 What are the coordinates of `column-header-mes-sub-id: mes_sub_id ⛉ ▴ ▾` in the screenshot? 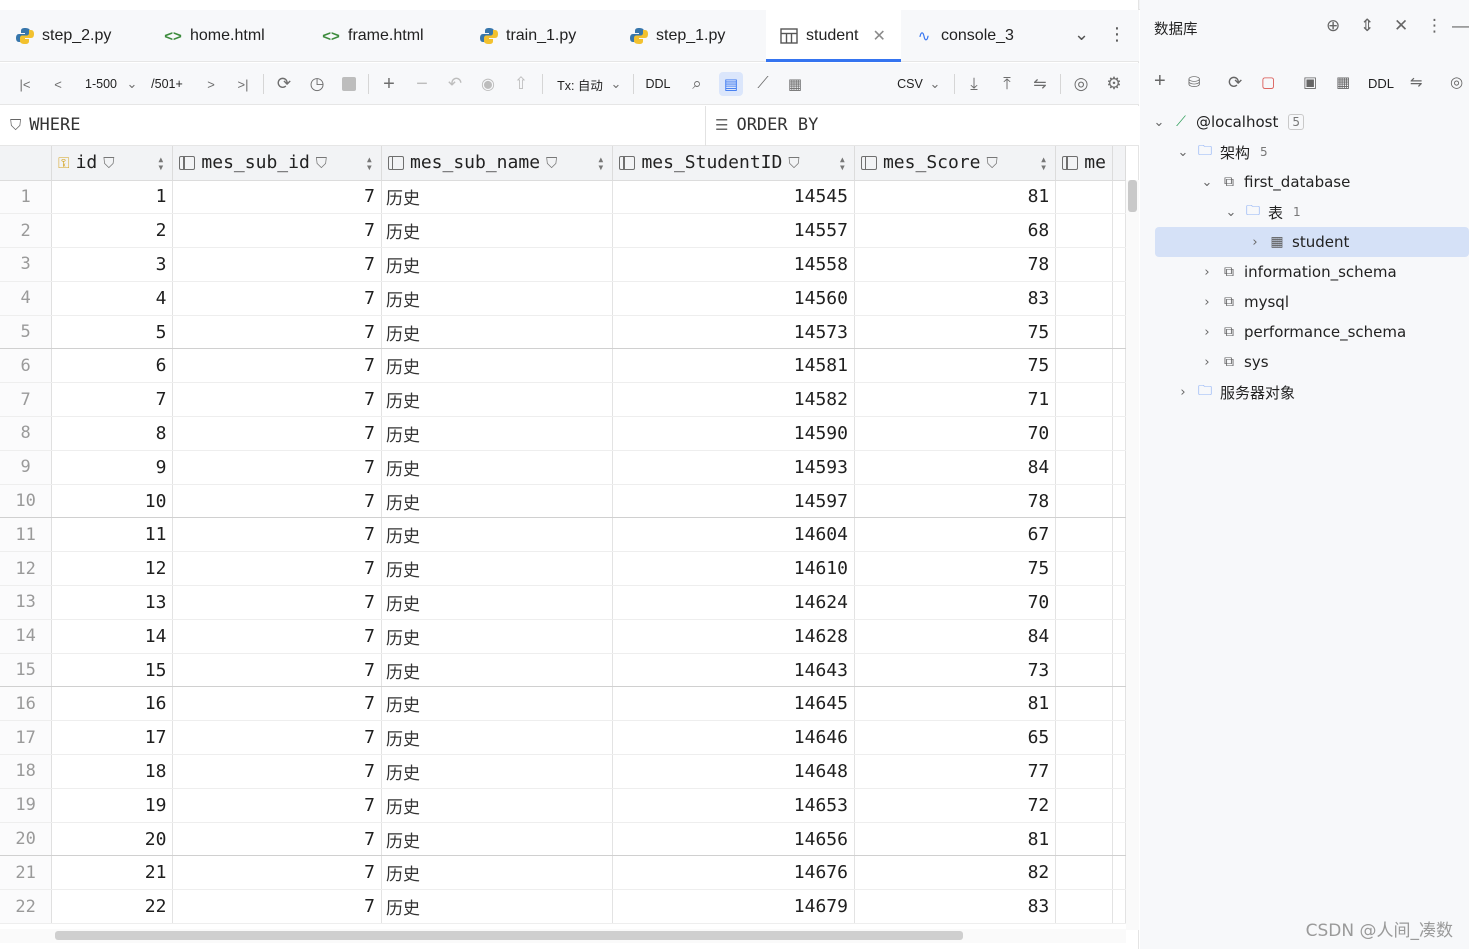 It's located at (277, 163).